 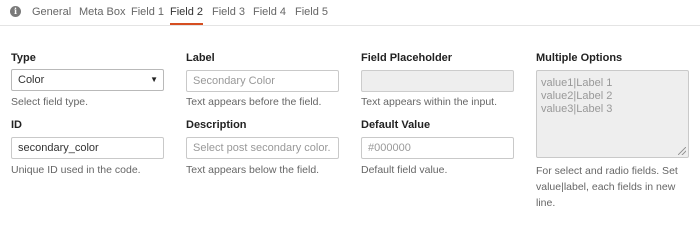 I want to click on label-help: Text appears before the field., so click(x=254, y=102).